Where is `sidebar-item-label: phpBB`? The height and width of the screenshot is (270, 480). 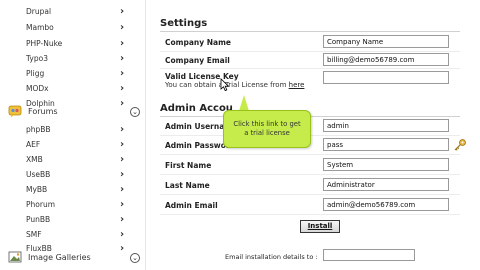 sidebar-item-label: phpBB is located at coordinates (38, 129).